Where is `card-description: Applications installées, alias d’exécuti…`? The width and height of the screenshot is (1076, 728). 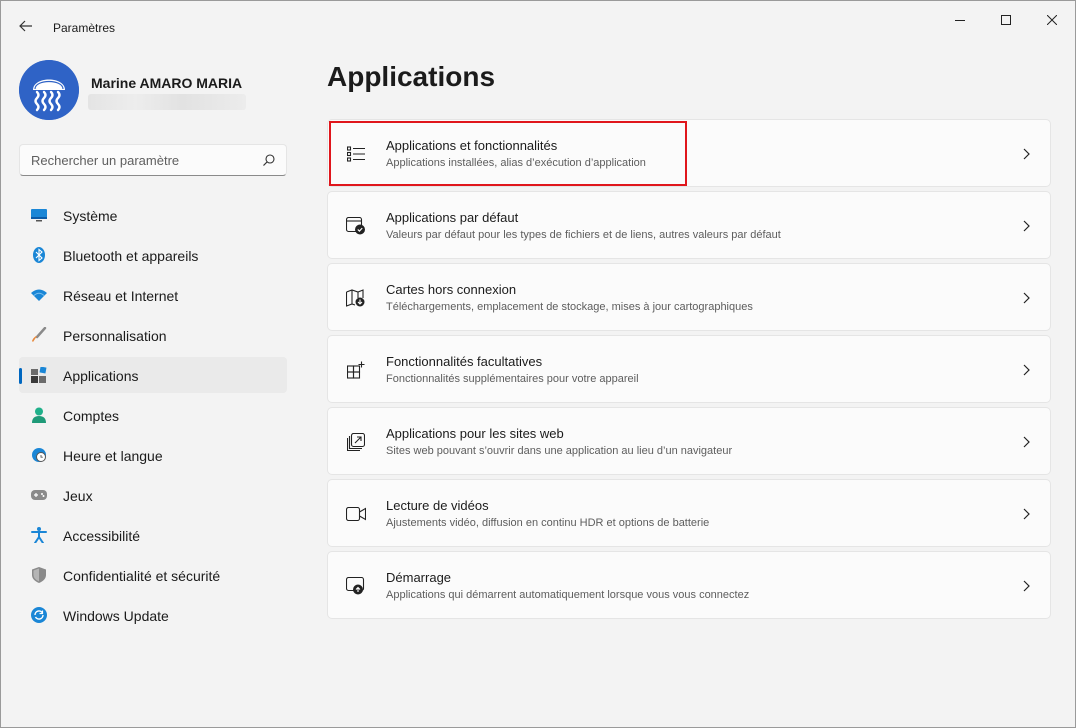 card-description: Applications installées, alias d’exécuti… is located at coordinates (516, 163).